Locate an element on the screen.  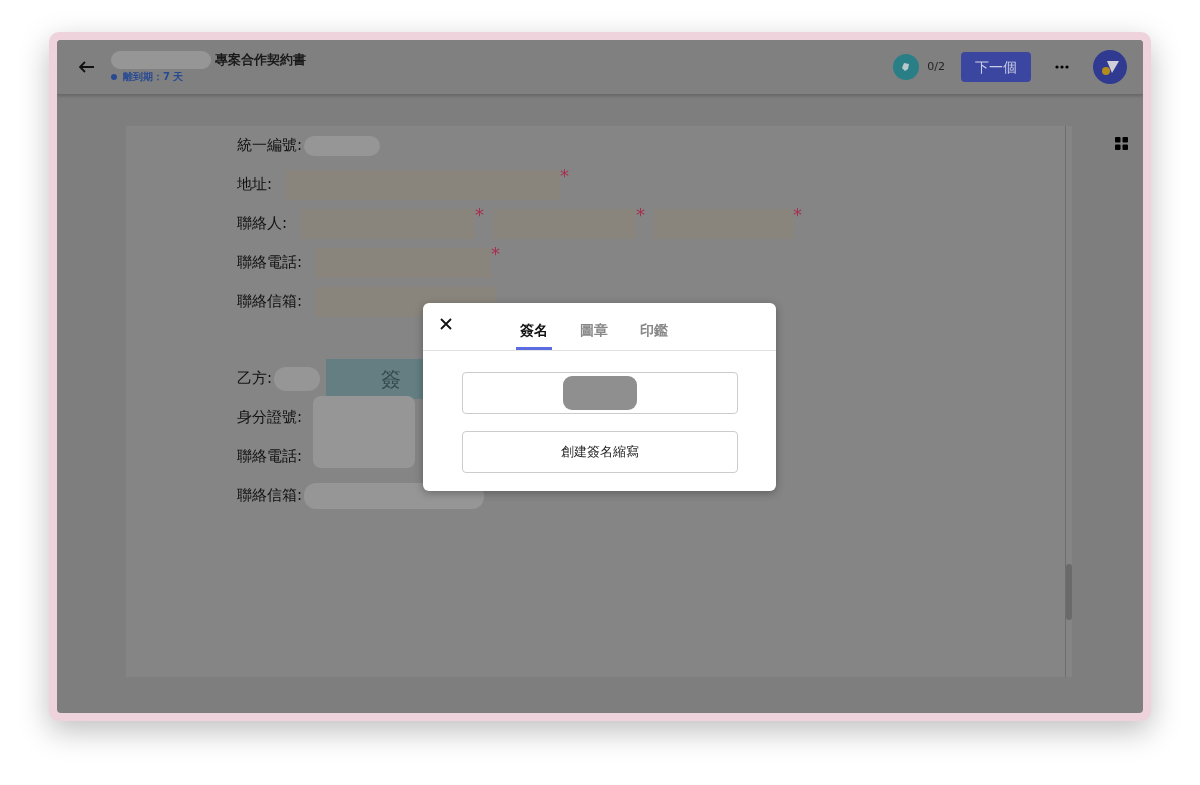
more-icon is located at coordinates (1062, 67).